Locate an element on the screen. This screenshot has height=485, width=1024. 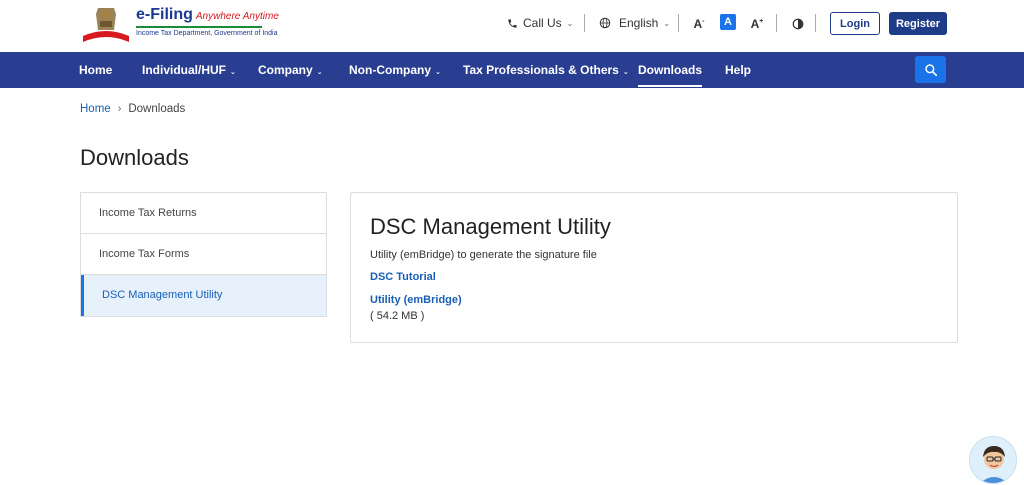
brand-tagline: Anywhere Anytime is located at coordinates (237, 16).